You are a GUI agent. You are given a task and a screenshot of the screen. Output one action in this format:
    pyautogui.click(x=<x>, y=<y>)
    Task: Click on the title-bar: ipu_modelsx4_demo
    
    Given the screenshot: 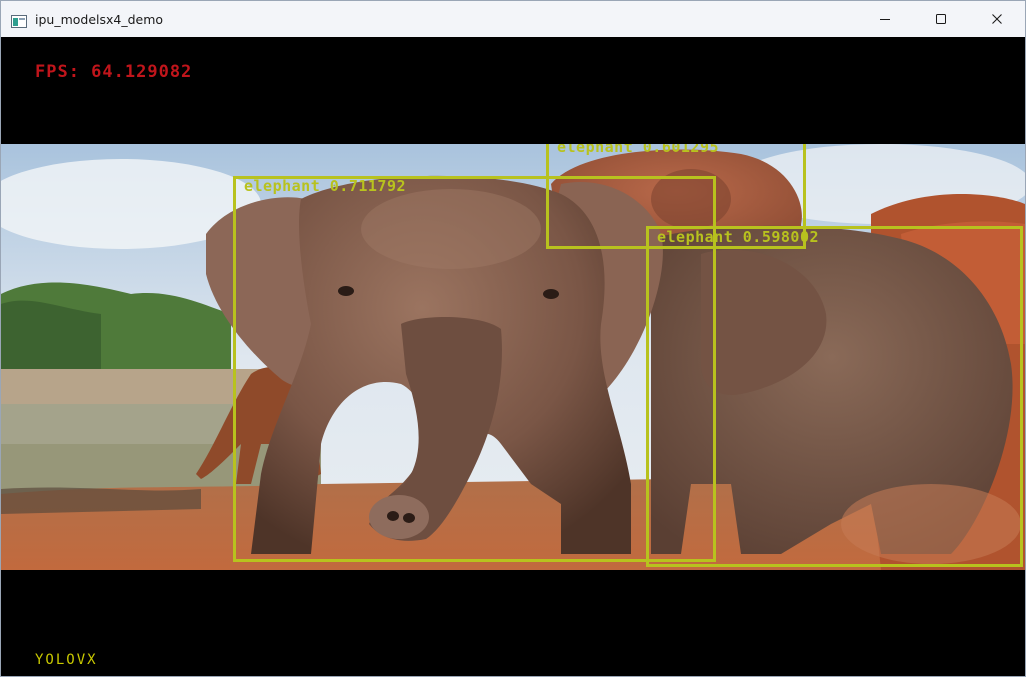 What is the action you would take?
    pyautogui.click(x=513, y=19)
    